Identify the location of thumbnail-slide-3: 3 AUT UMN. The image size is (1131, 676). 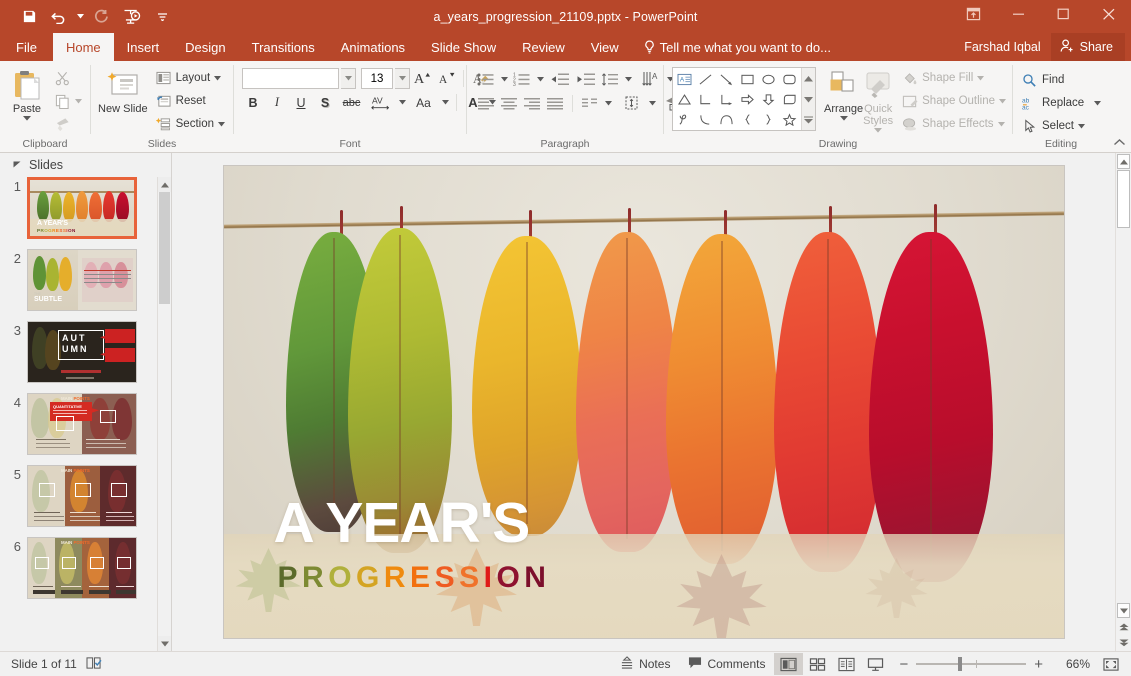
(88, 352).